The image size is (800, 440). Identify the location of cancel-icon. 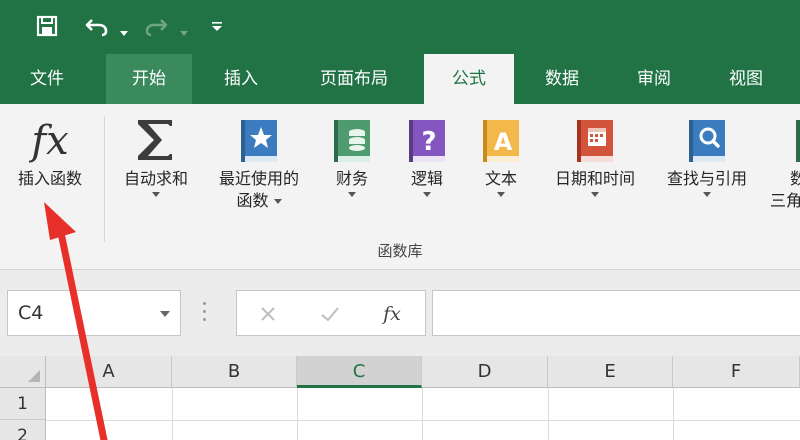
(268, 314).